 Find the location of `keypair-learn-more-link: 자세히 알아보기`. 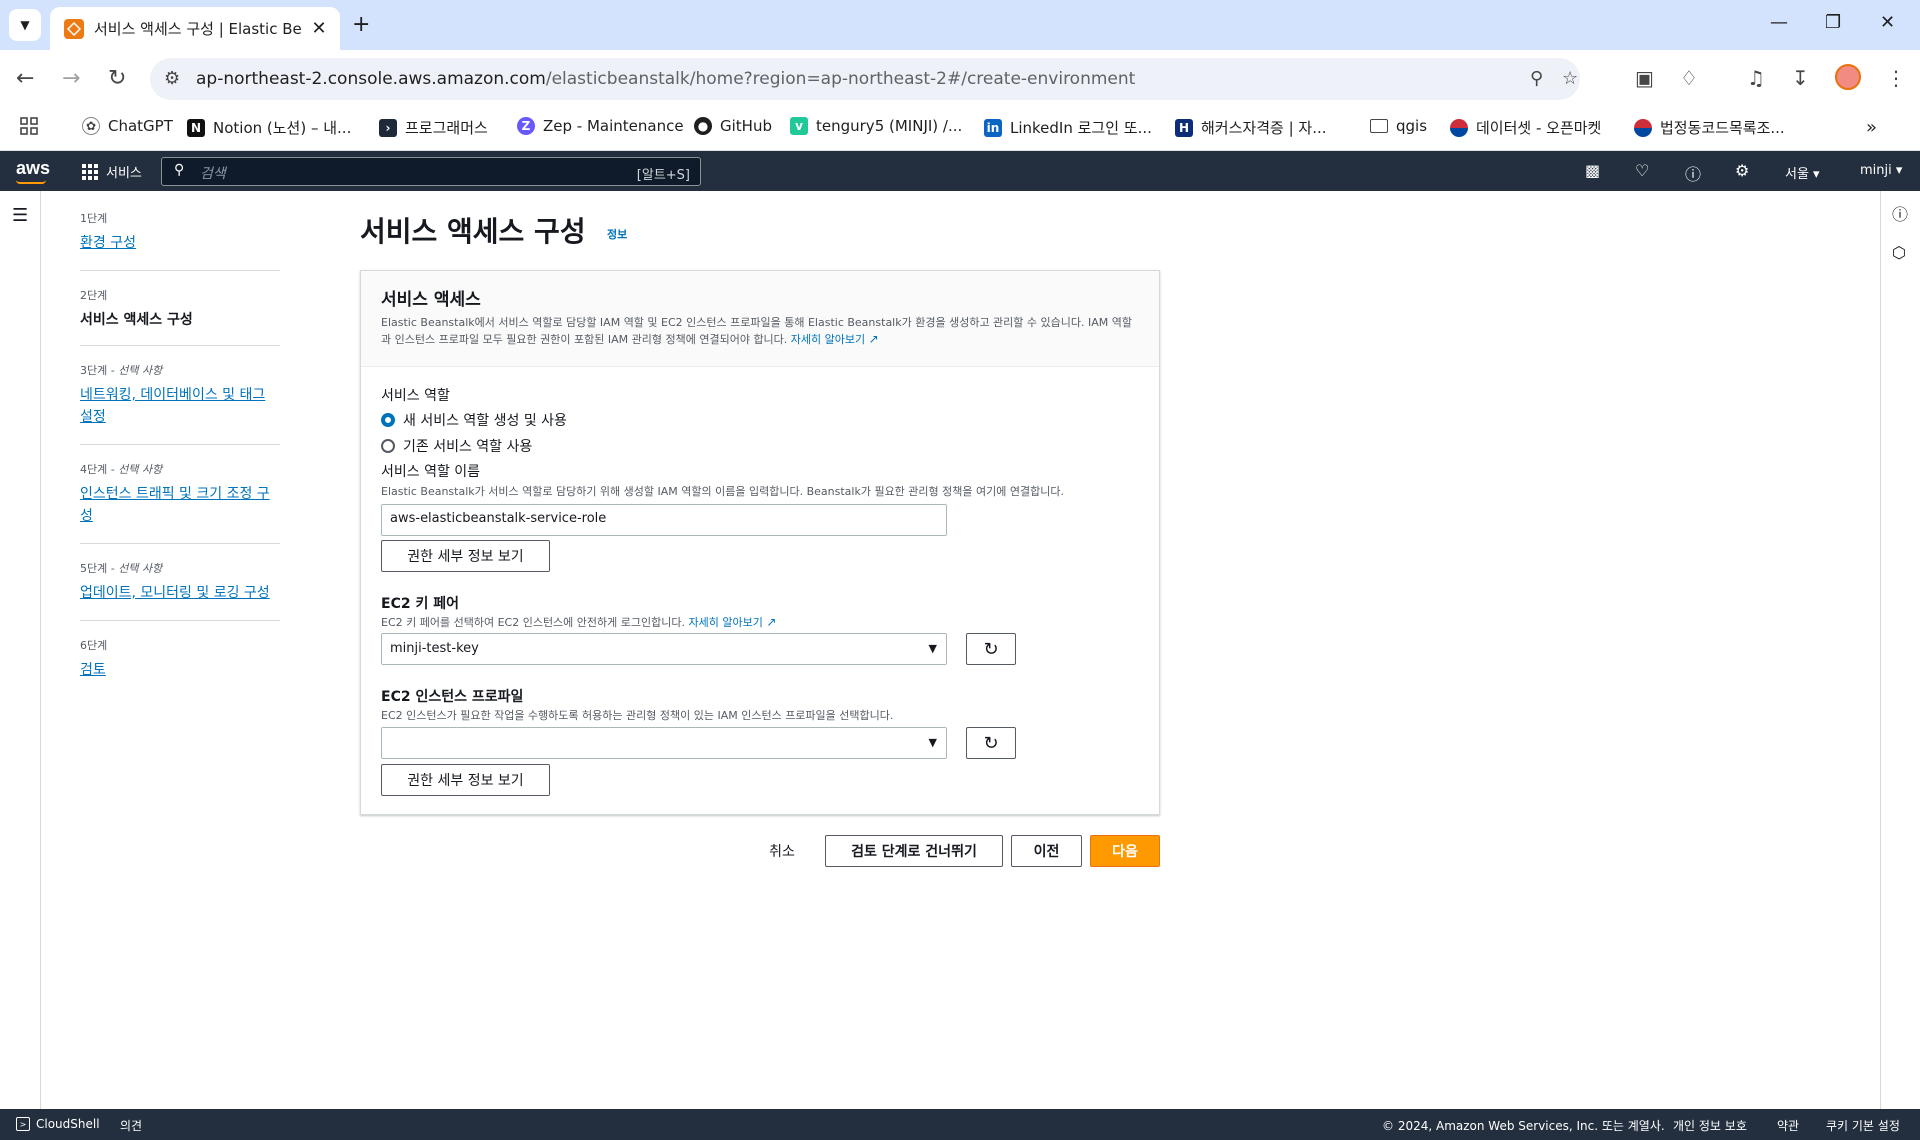

keypair-learn-more-link: 자세히 알아보기 is located at coordinates (726, 622).